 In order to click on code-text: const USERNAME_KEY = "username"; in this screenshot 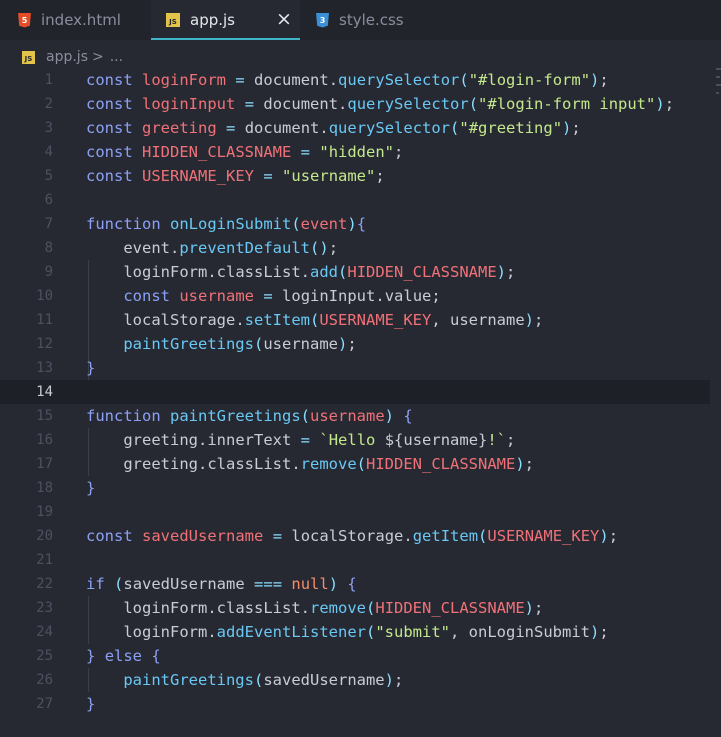, I will do `click(235, 176)`.